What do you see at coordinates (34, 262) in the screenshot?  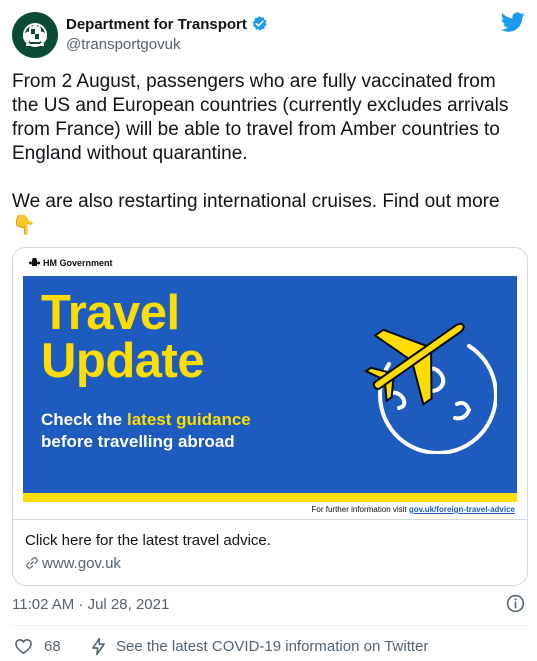 I see `crest-icon` at bounding box center [34, 262].